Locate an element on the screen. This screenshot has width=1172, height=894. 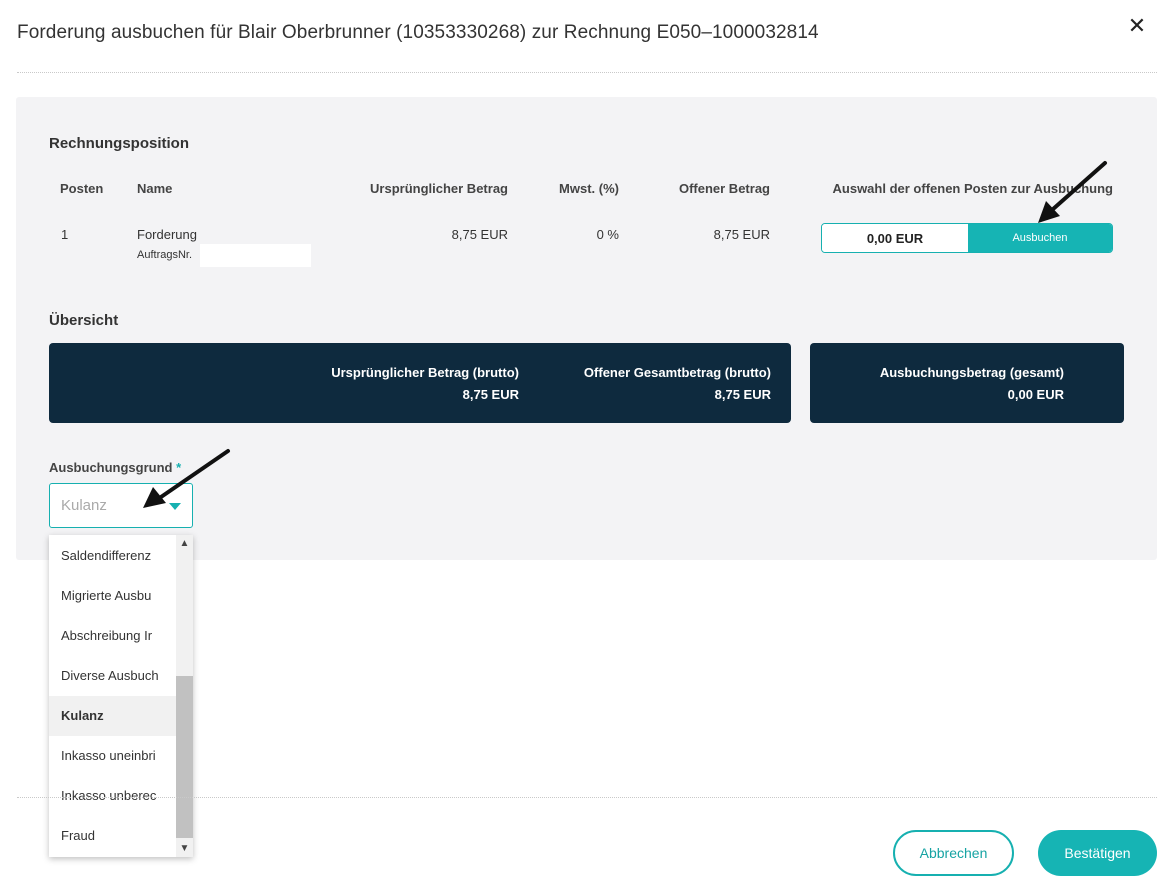
summary-card-ausbuchung: Ausbuchungsbetrag (gesamt) 0,00 EUR is located at coordinates (967, 383).